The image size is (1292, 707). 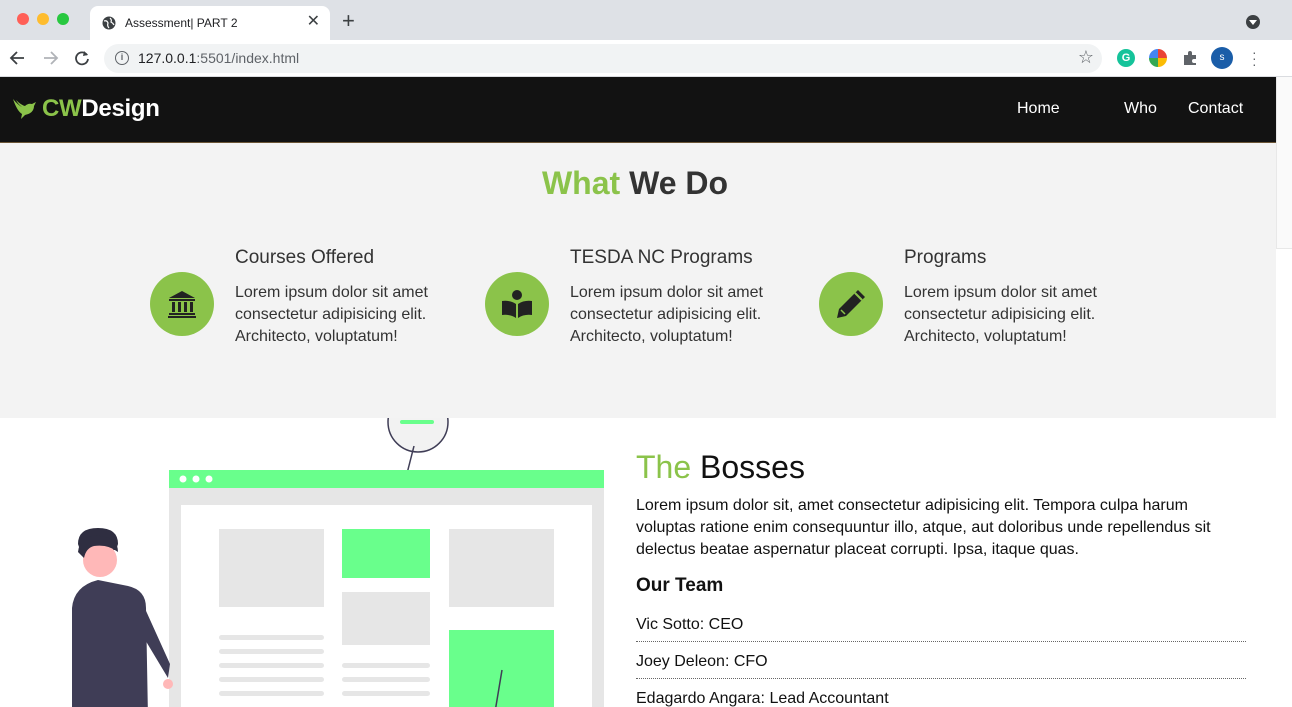 I want to click on bank-icon, so click(x=182, y=304).